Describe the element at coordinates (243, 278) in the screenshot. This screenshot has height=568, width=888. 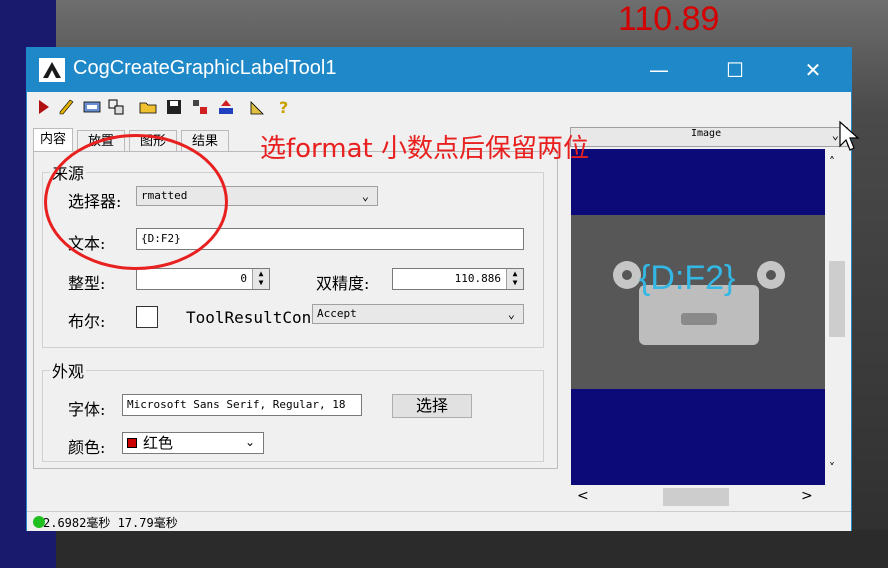
I see `integer-value: 0` at that location.